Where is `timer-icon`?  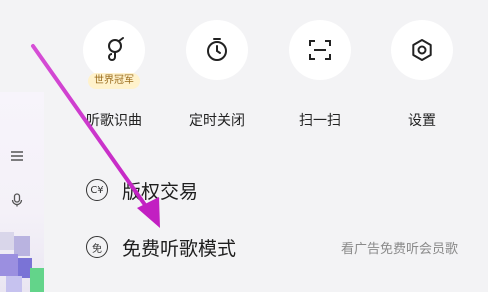 timer-icon is located at coordinates (217, 49).